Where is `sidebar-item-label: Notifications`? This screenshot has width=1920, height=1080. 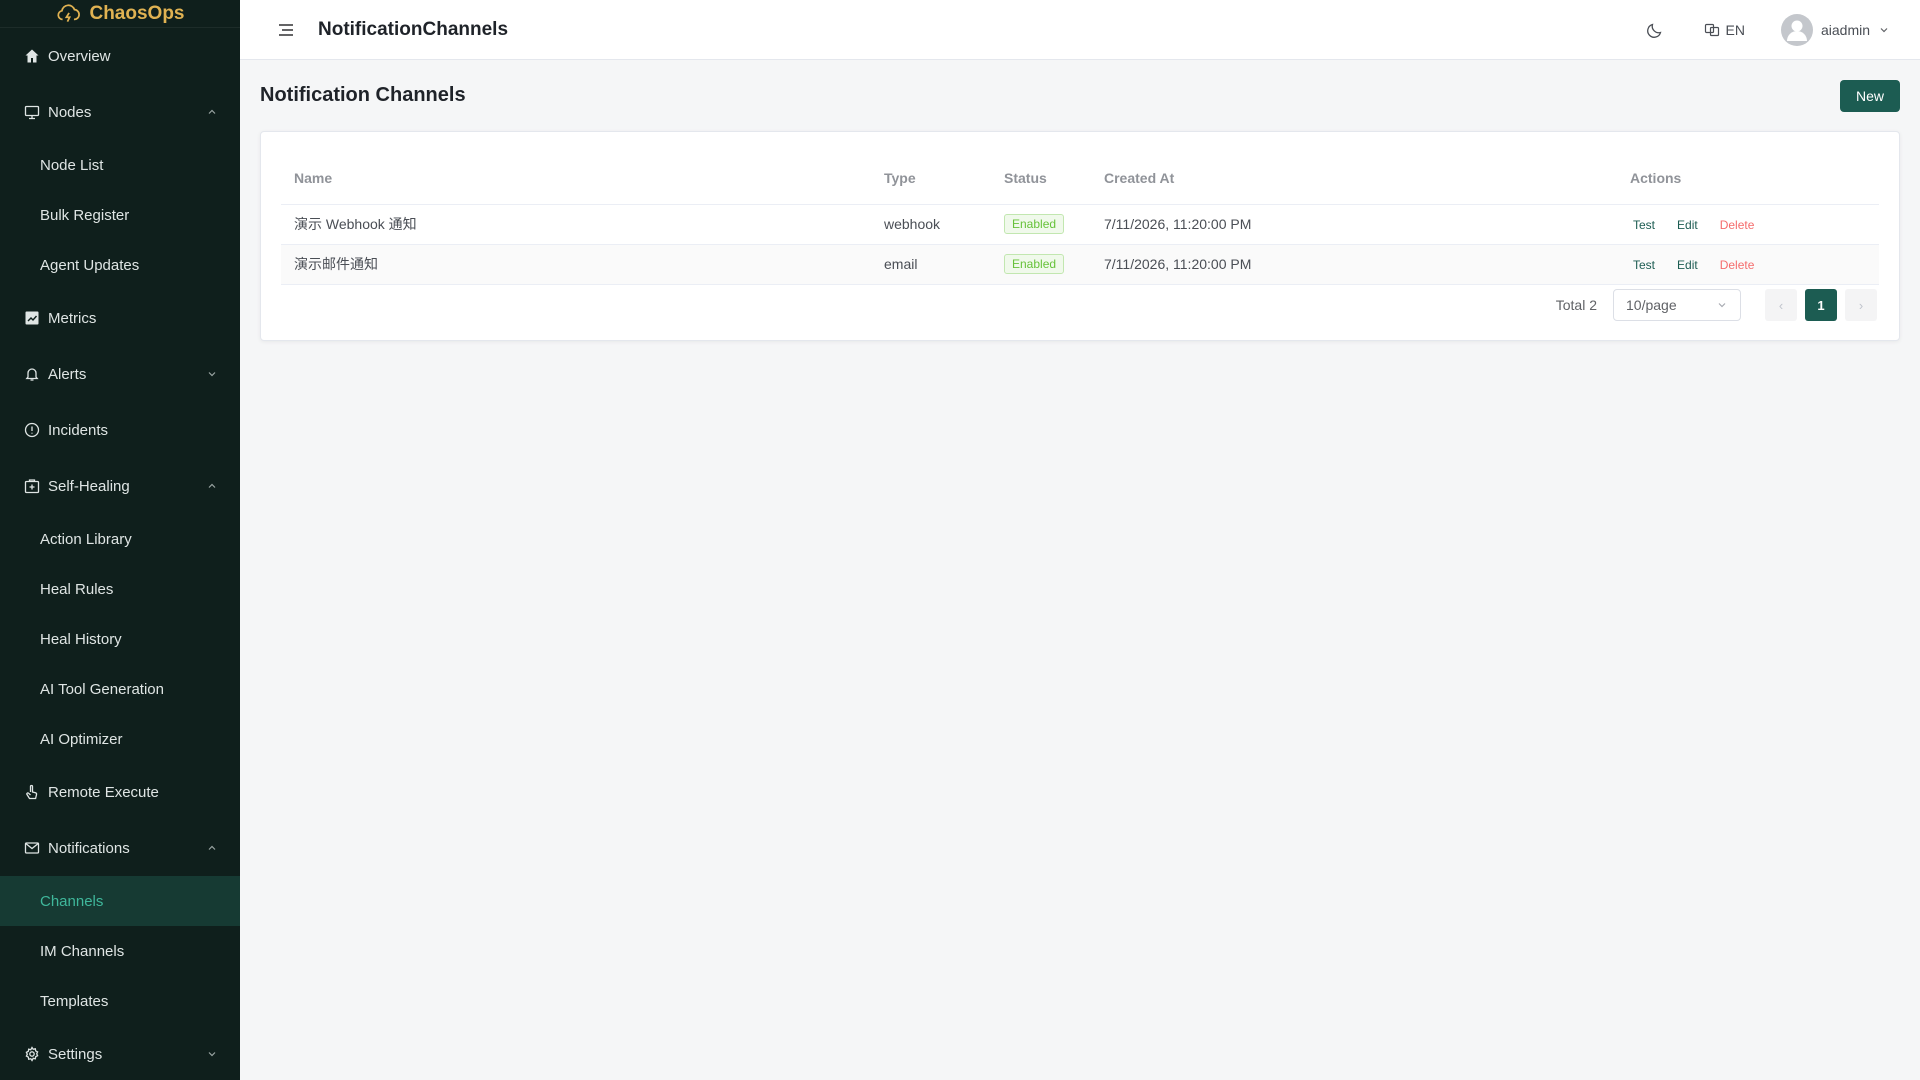
sidebar-item-label: Notifications is located at coordinates (89, 848).